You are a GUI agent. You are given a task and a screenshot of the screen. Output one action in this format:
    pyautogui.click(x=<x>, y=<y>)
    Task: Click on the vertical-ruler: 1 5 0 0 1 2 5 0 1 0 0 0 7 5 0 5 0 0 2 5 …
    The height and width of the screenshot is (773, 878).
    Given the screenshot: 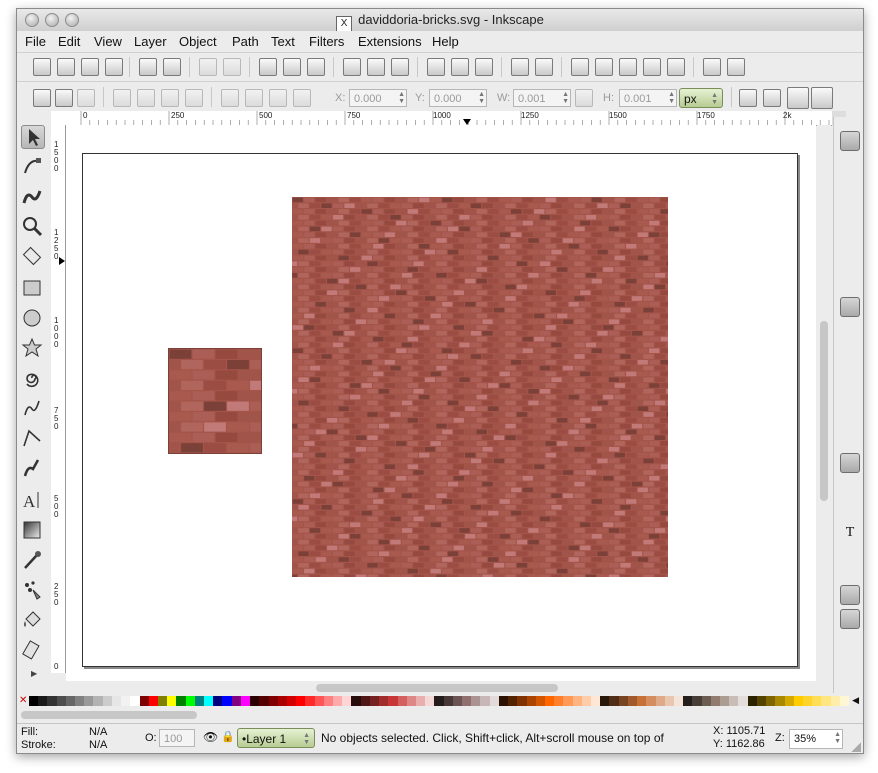 What is the action you would take?
    pyautogui.click(x=58, y=399)
    